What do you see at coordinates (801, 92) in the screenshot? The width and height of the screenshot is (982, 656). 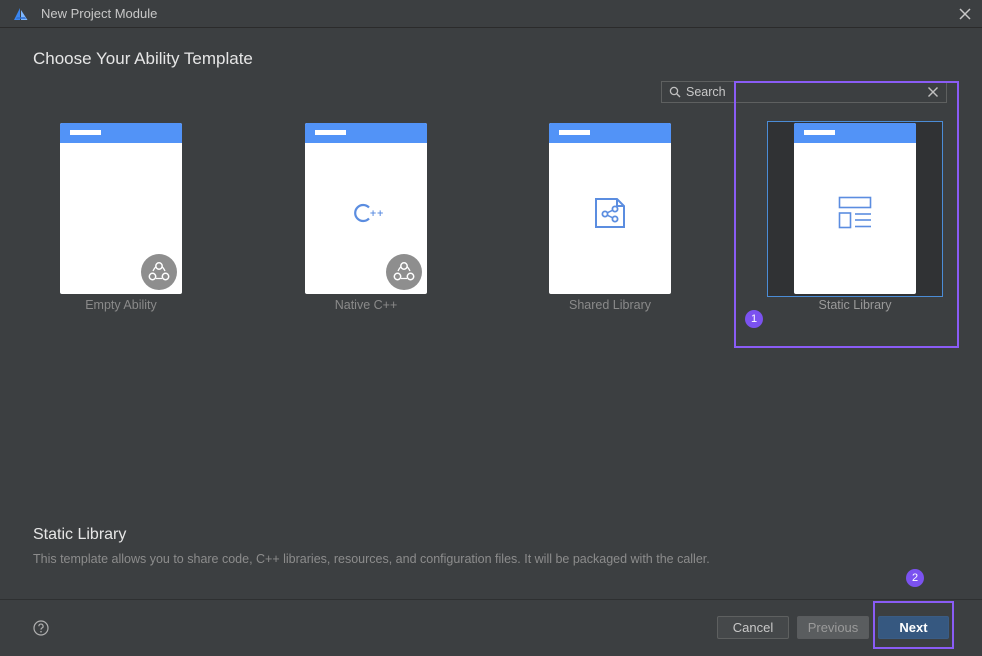 I see `search-input` at bounding box center [801, 92].